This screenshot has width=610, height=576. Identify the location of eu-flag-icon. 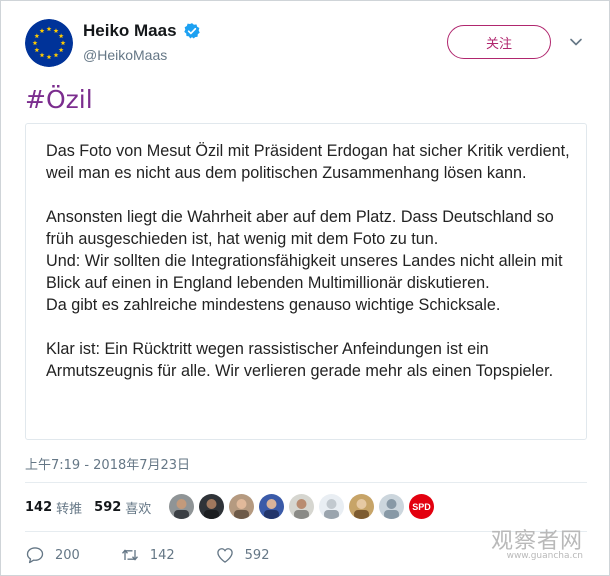
(49, 43).